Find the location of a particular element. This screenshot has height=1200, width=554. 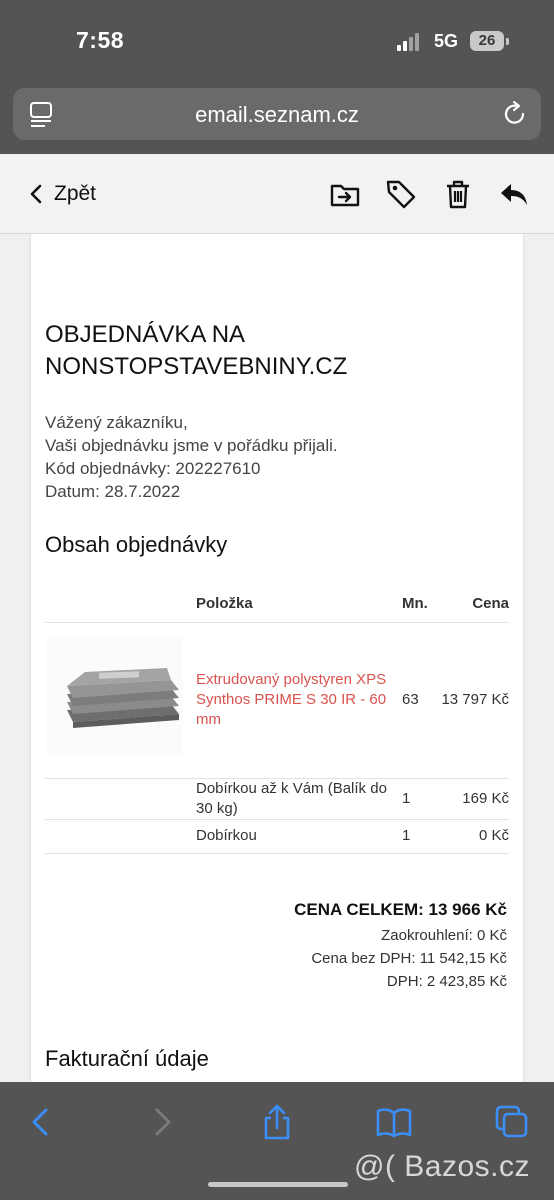

row-price: 13 797 Kč is located at coordinates (475, 699).